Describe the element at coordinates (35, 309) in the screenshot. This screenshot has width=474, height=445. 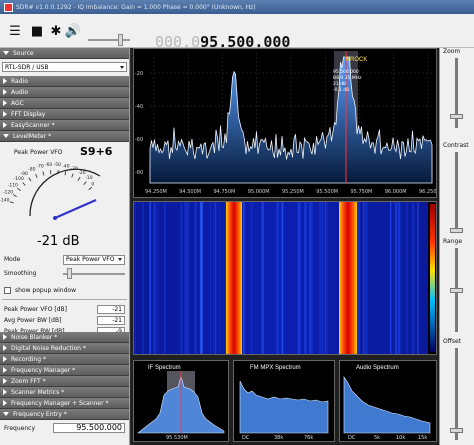
I see `field-label: Peak Power VFO [dB]` at that location.